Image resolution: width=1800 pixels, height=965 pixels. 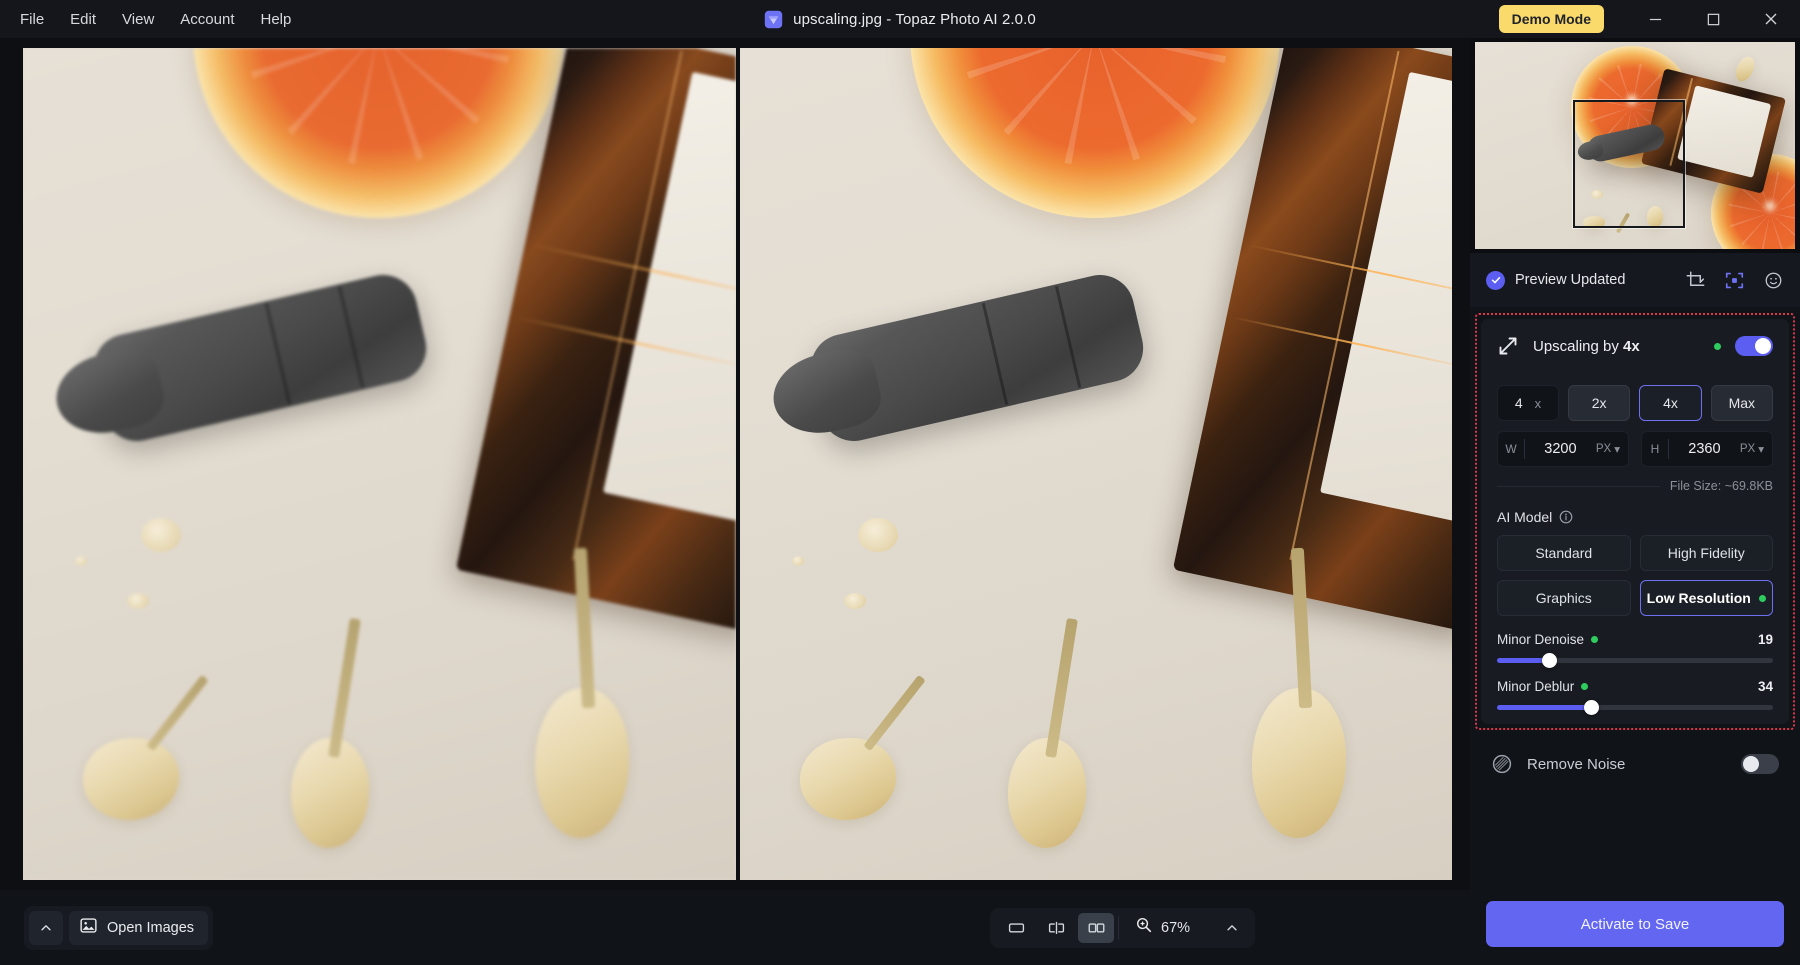 What do you see at coordinates (1635, 686) in the screenshot?
I see `minor-deblur-header: Minor Deblur 34` at bounding box center [1635, 686].